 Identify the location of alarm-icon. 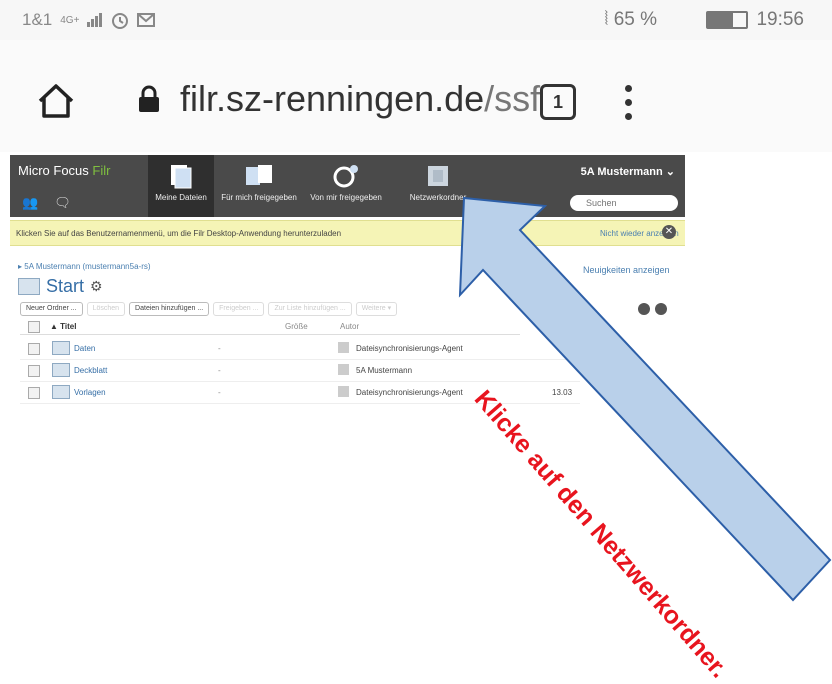
(120, 21).